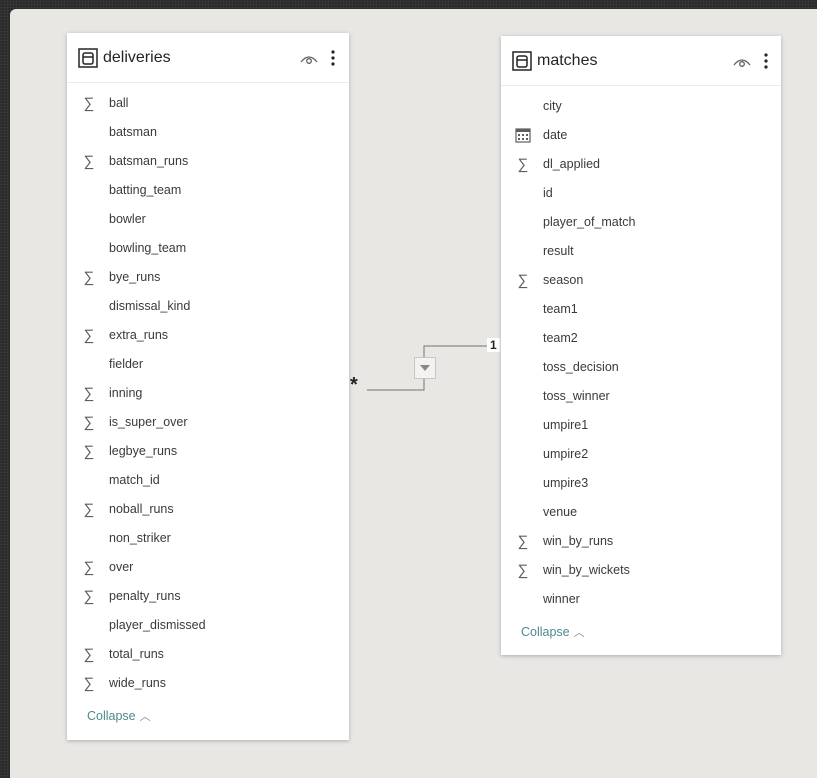  Describe the element at coordinates (208, 451) in the screenshot. I see `field-legbye-runs: ∑ legbye_runs` at that location.